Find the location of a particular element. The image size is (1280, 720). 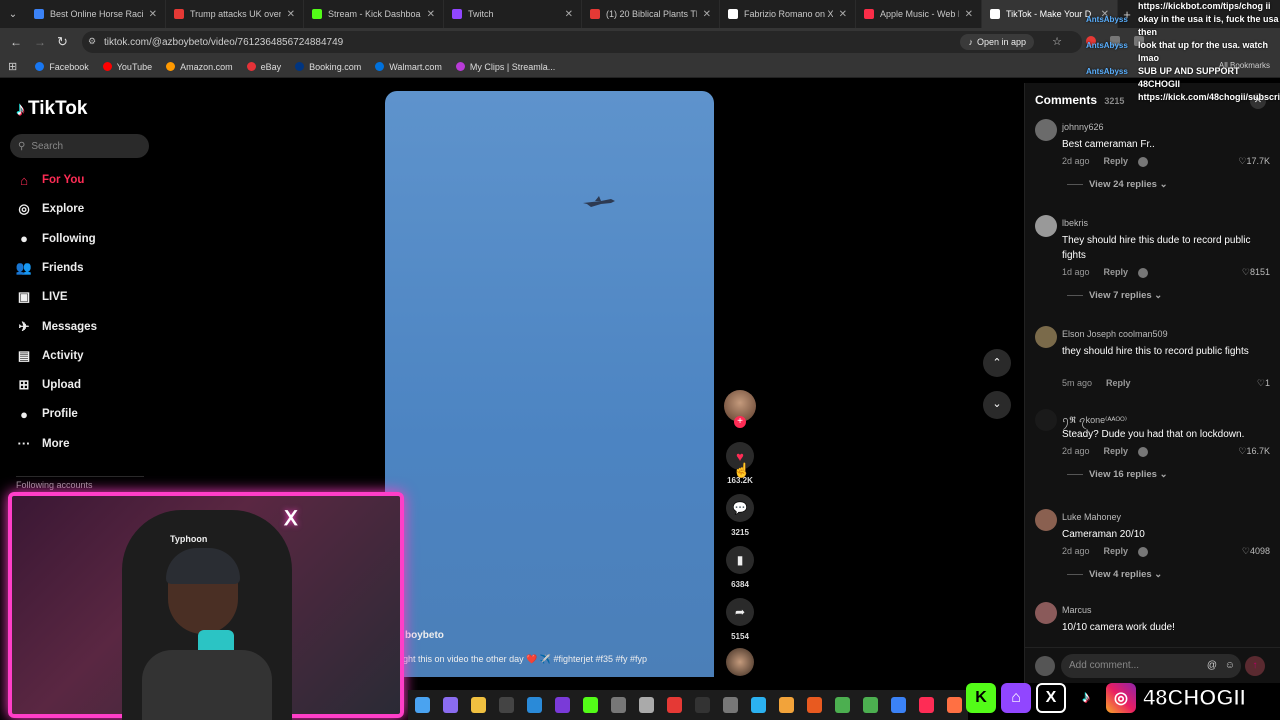

comment-button: 💬 is located at coordinates (740, 508).